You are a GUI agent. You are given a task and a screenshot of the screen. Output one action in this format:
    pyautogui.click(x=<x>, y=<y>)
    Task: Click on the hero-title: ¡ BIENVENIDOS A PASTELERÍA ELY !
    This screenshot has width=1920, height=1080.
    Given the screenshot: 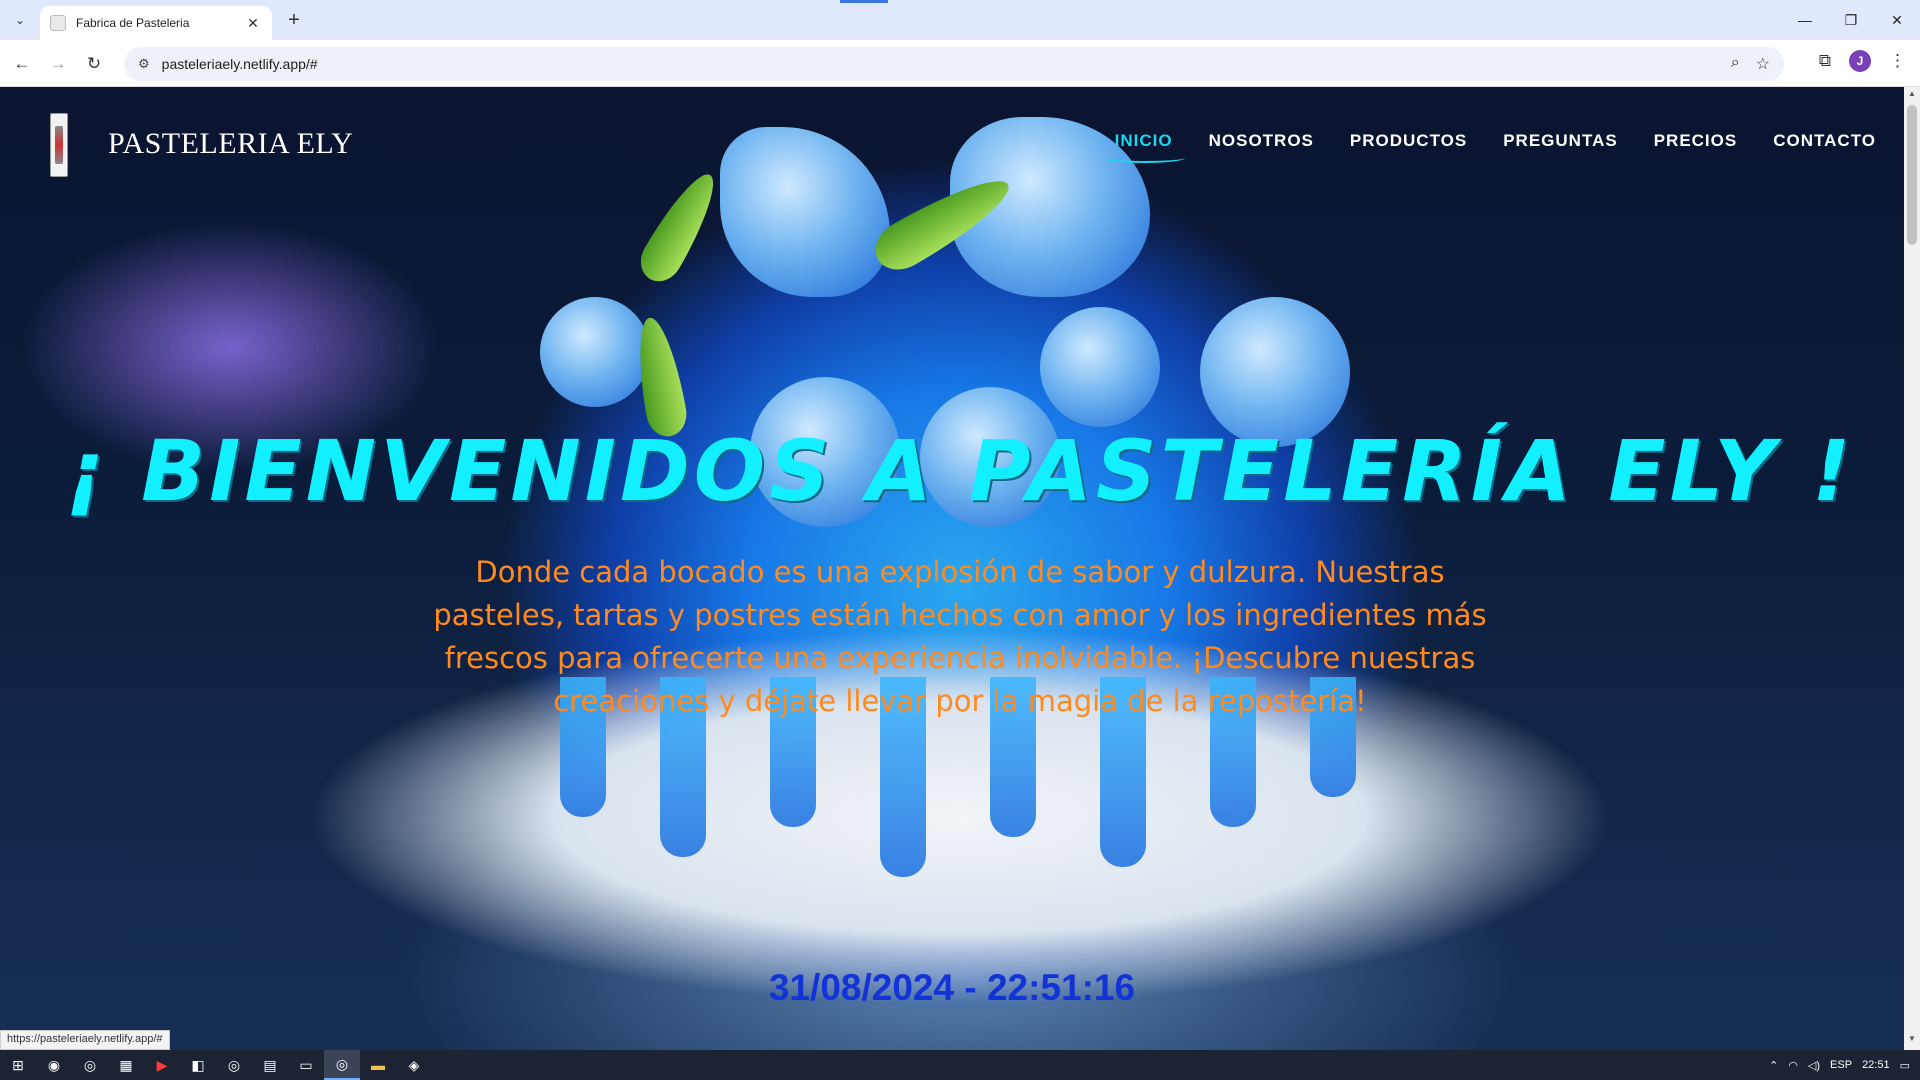 What is the action you would take?
    pyautogui.click(x=960, y=471)
    